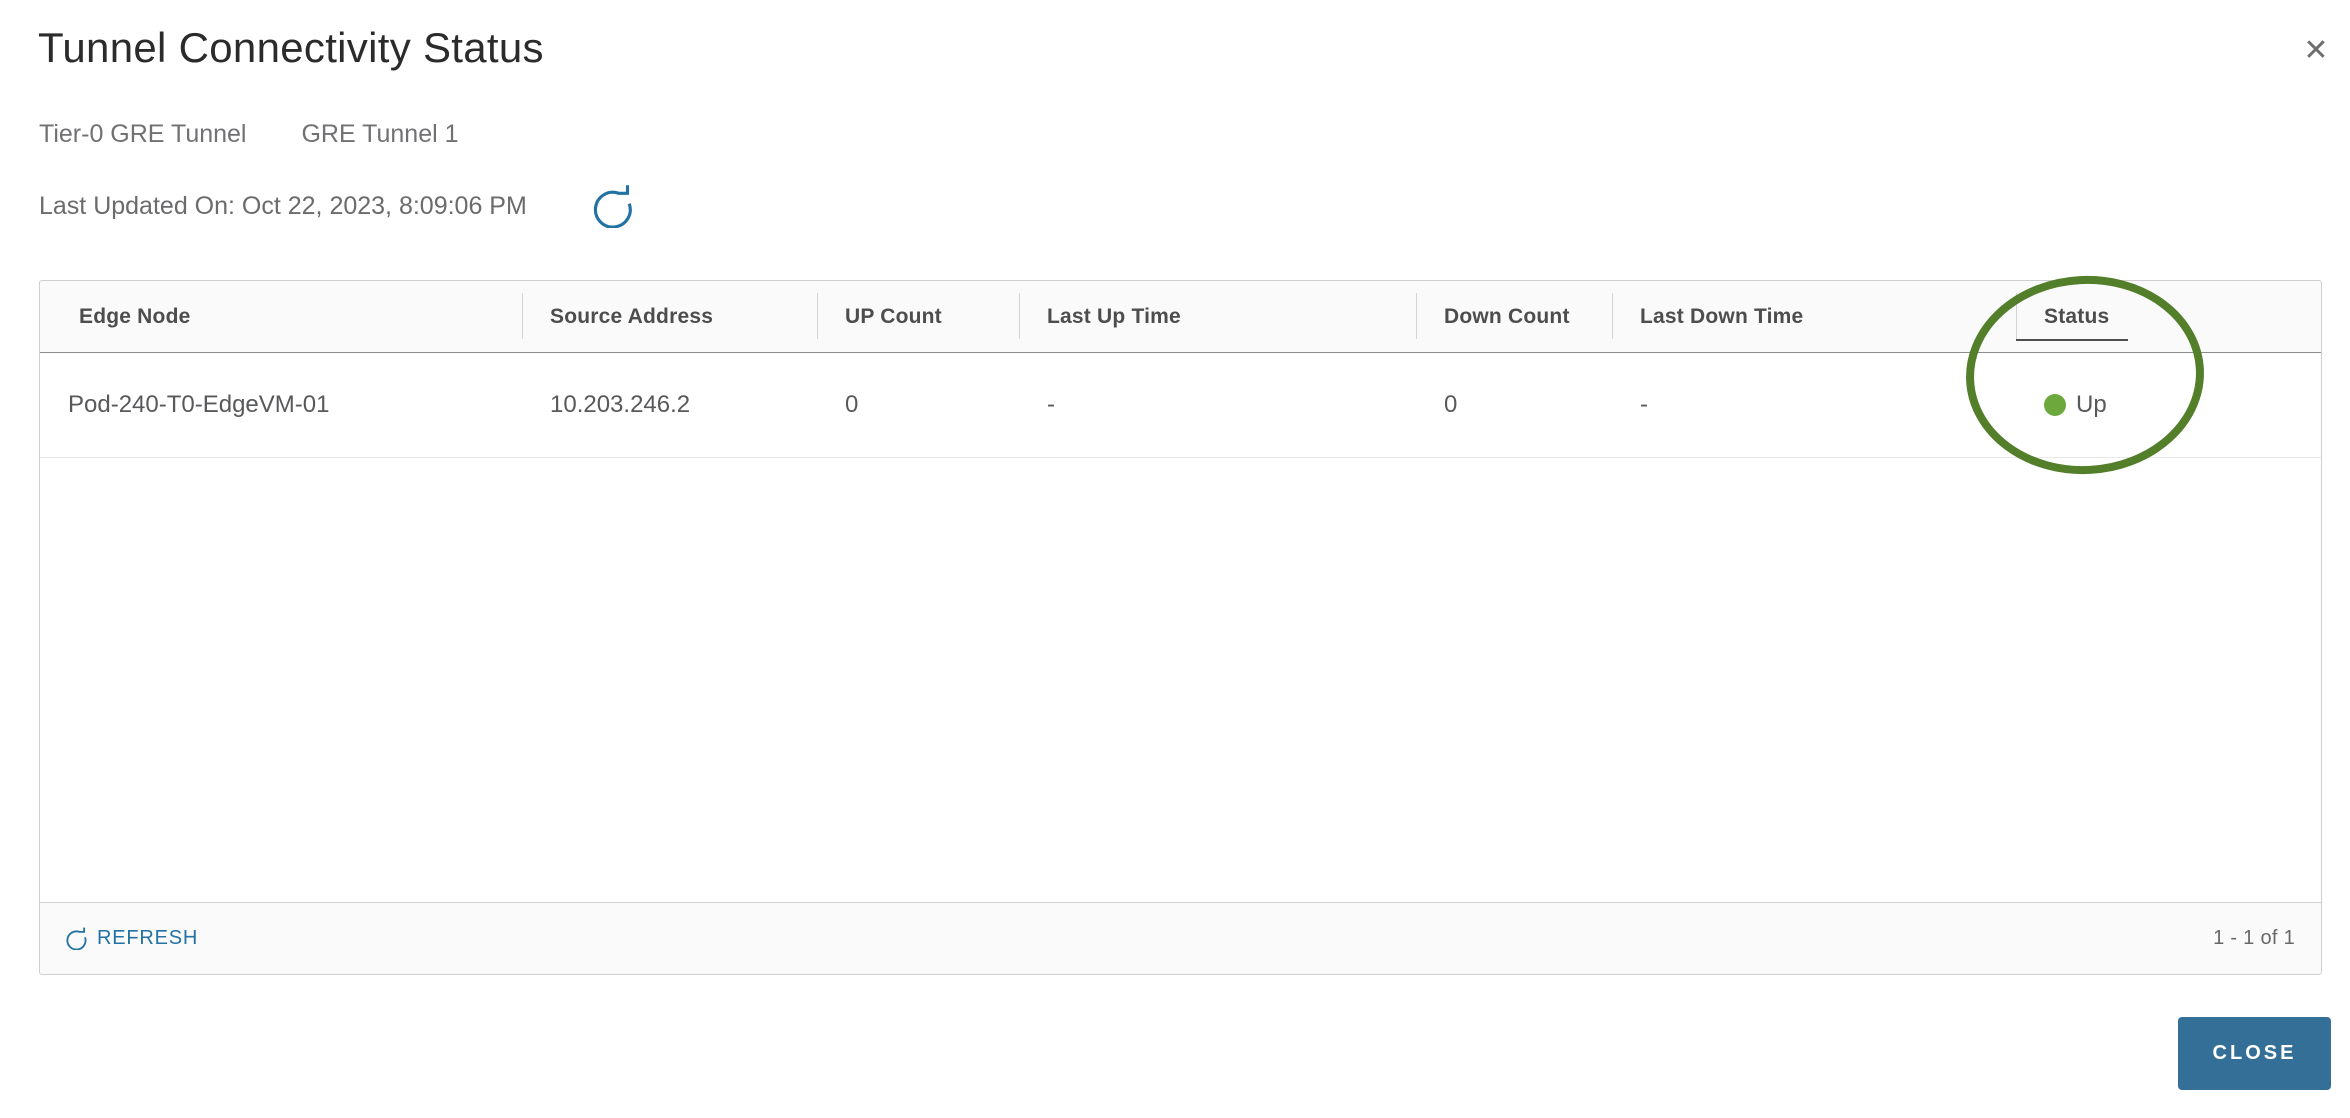 The height and width of the screenshot is (1118, 2350). I want to click on cell-up-count: 0, so click(852, 404).